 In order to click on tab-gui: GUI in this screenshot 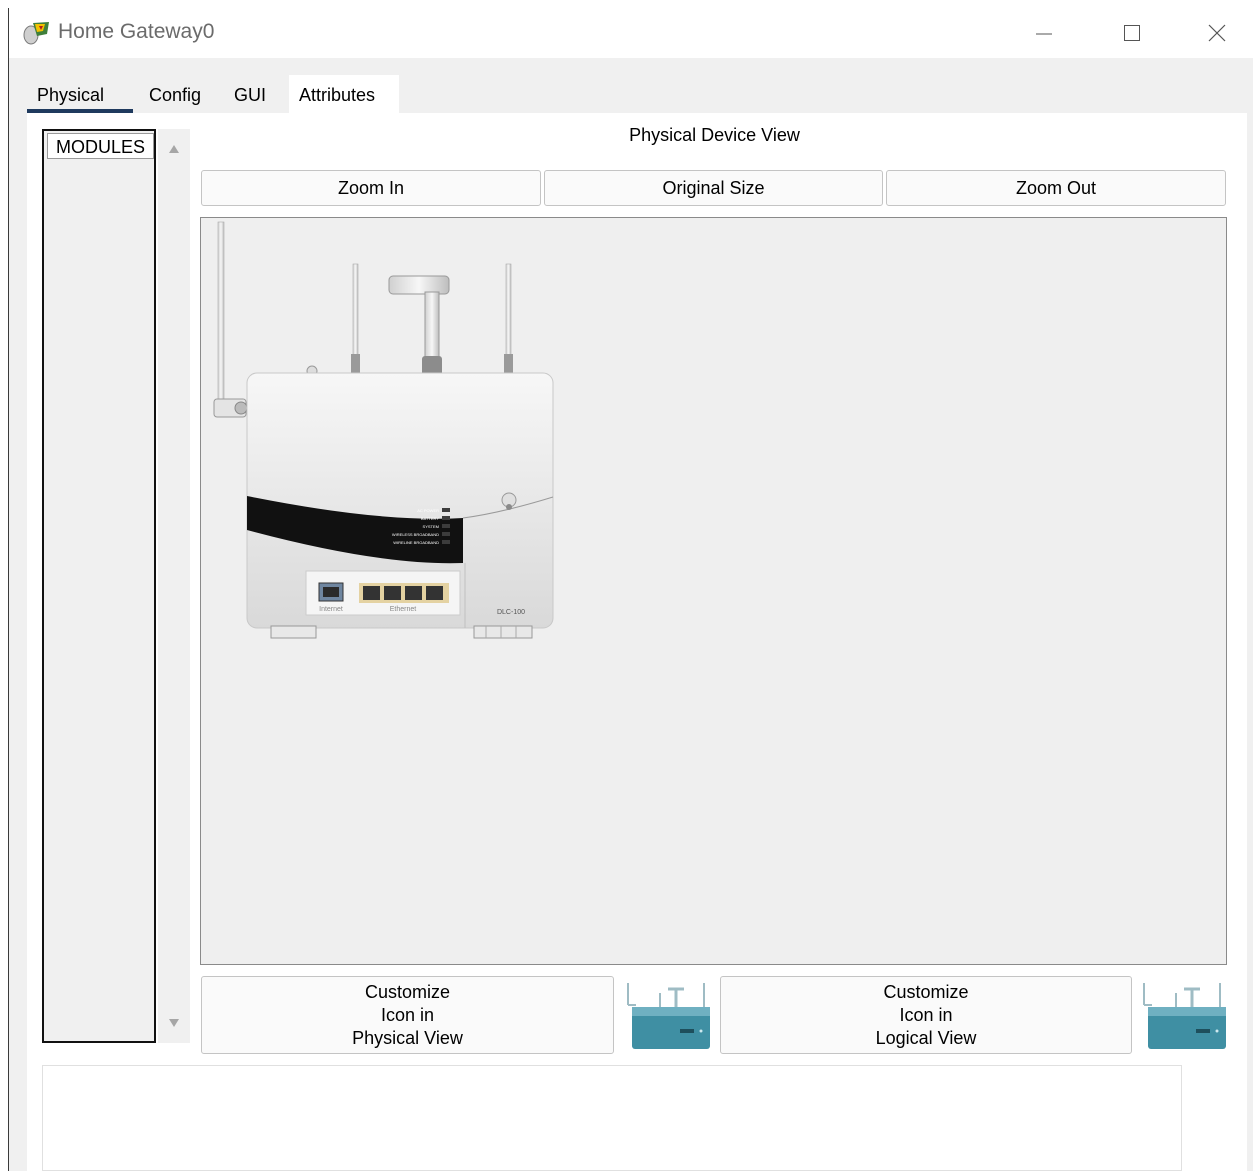, I will do `click(250, 94)`.